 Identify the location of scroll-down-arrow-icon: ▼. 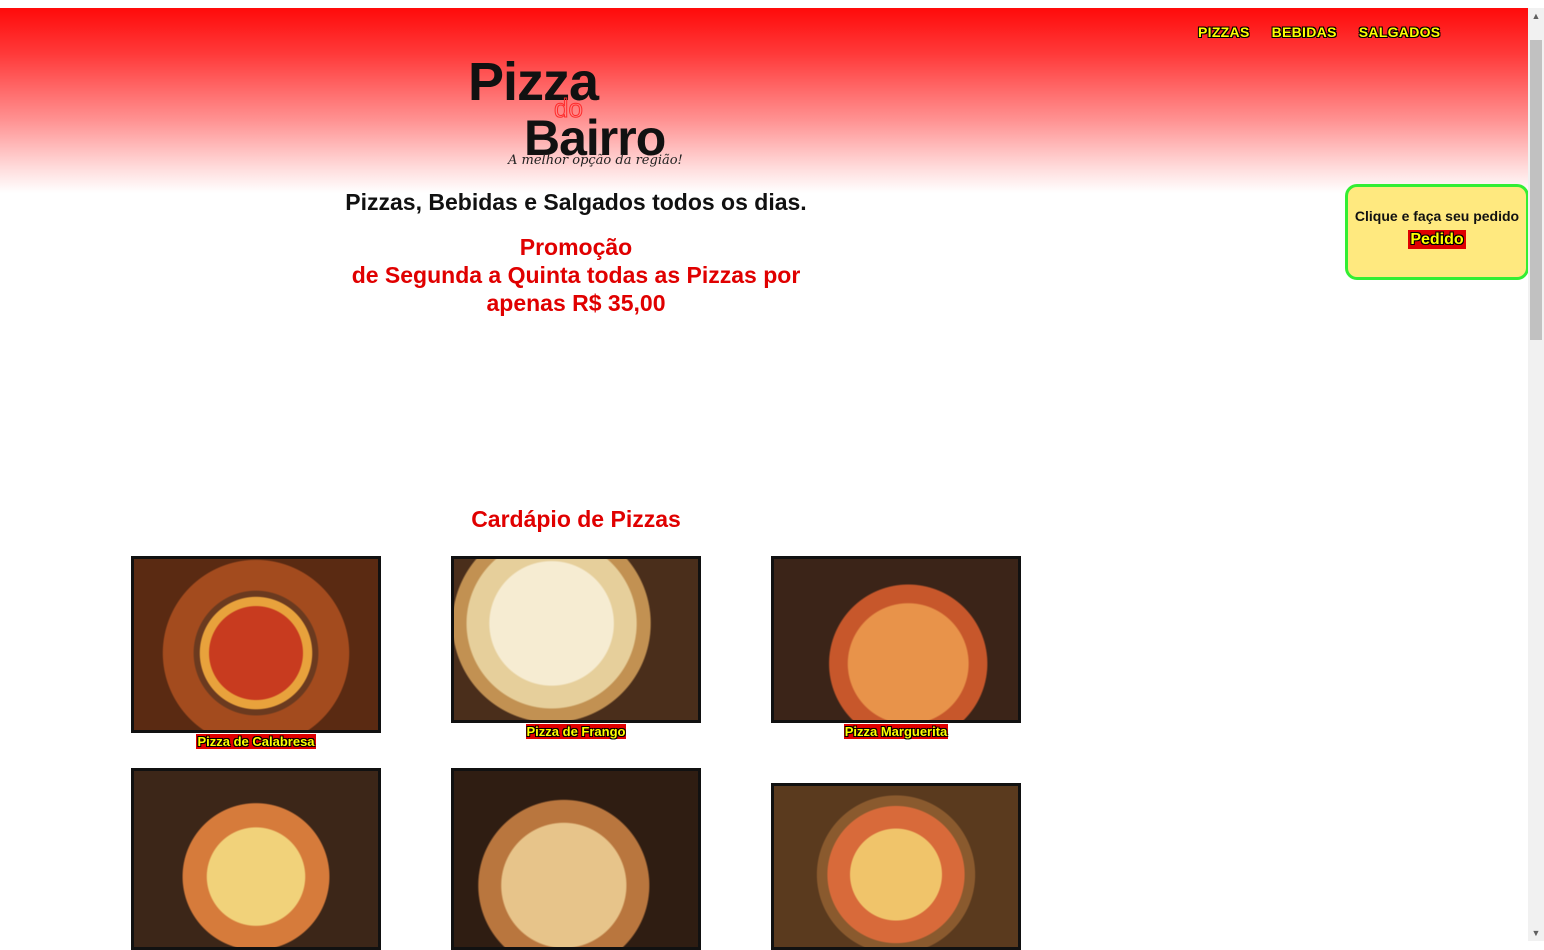
(1536, 933).